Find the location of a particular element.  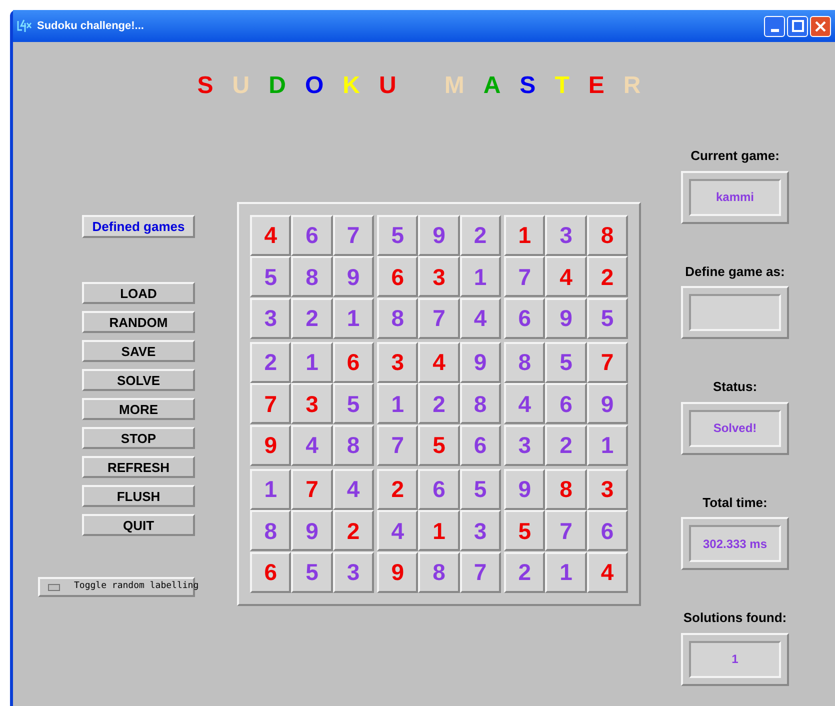

action-button: SAVE is located at coordinates (138, 351).